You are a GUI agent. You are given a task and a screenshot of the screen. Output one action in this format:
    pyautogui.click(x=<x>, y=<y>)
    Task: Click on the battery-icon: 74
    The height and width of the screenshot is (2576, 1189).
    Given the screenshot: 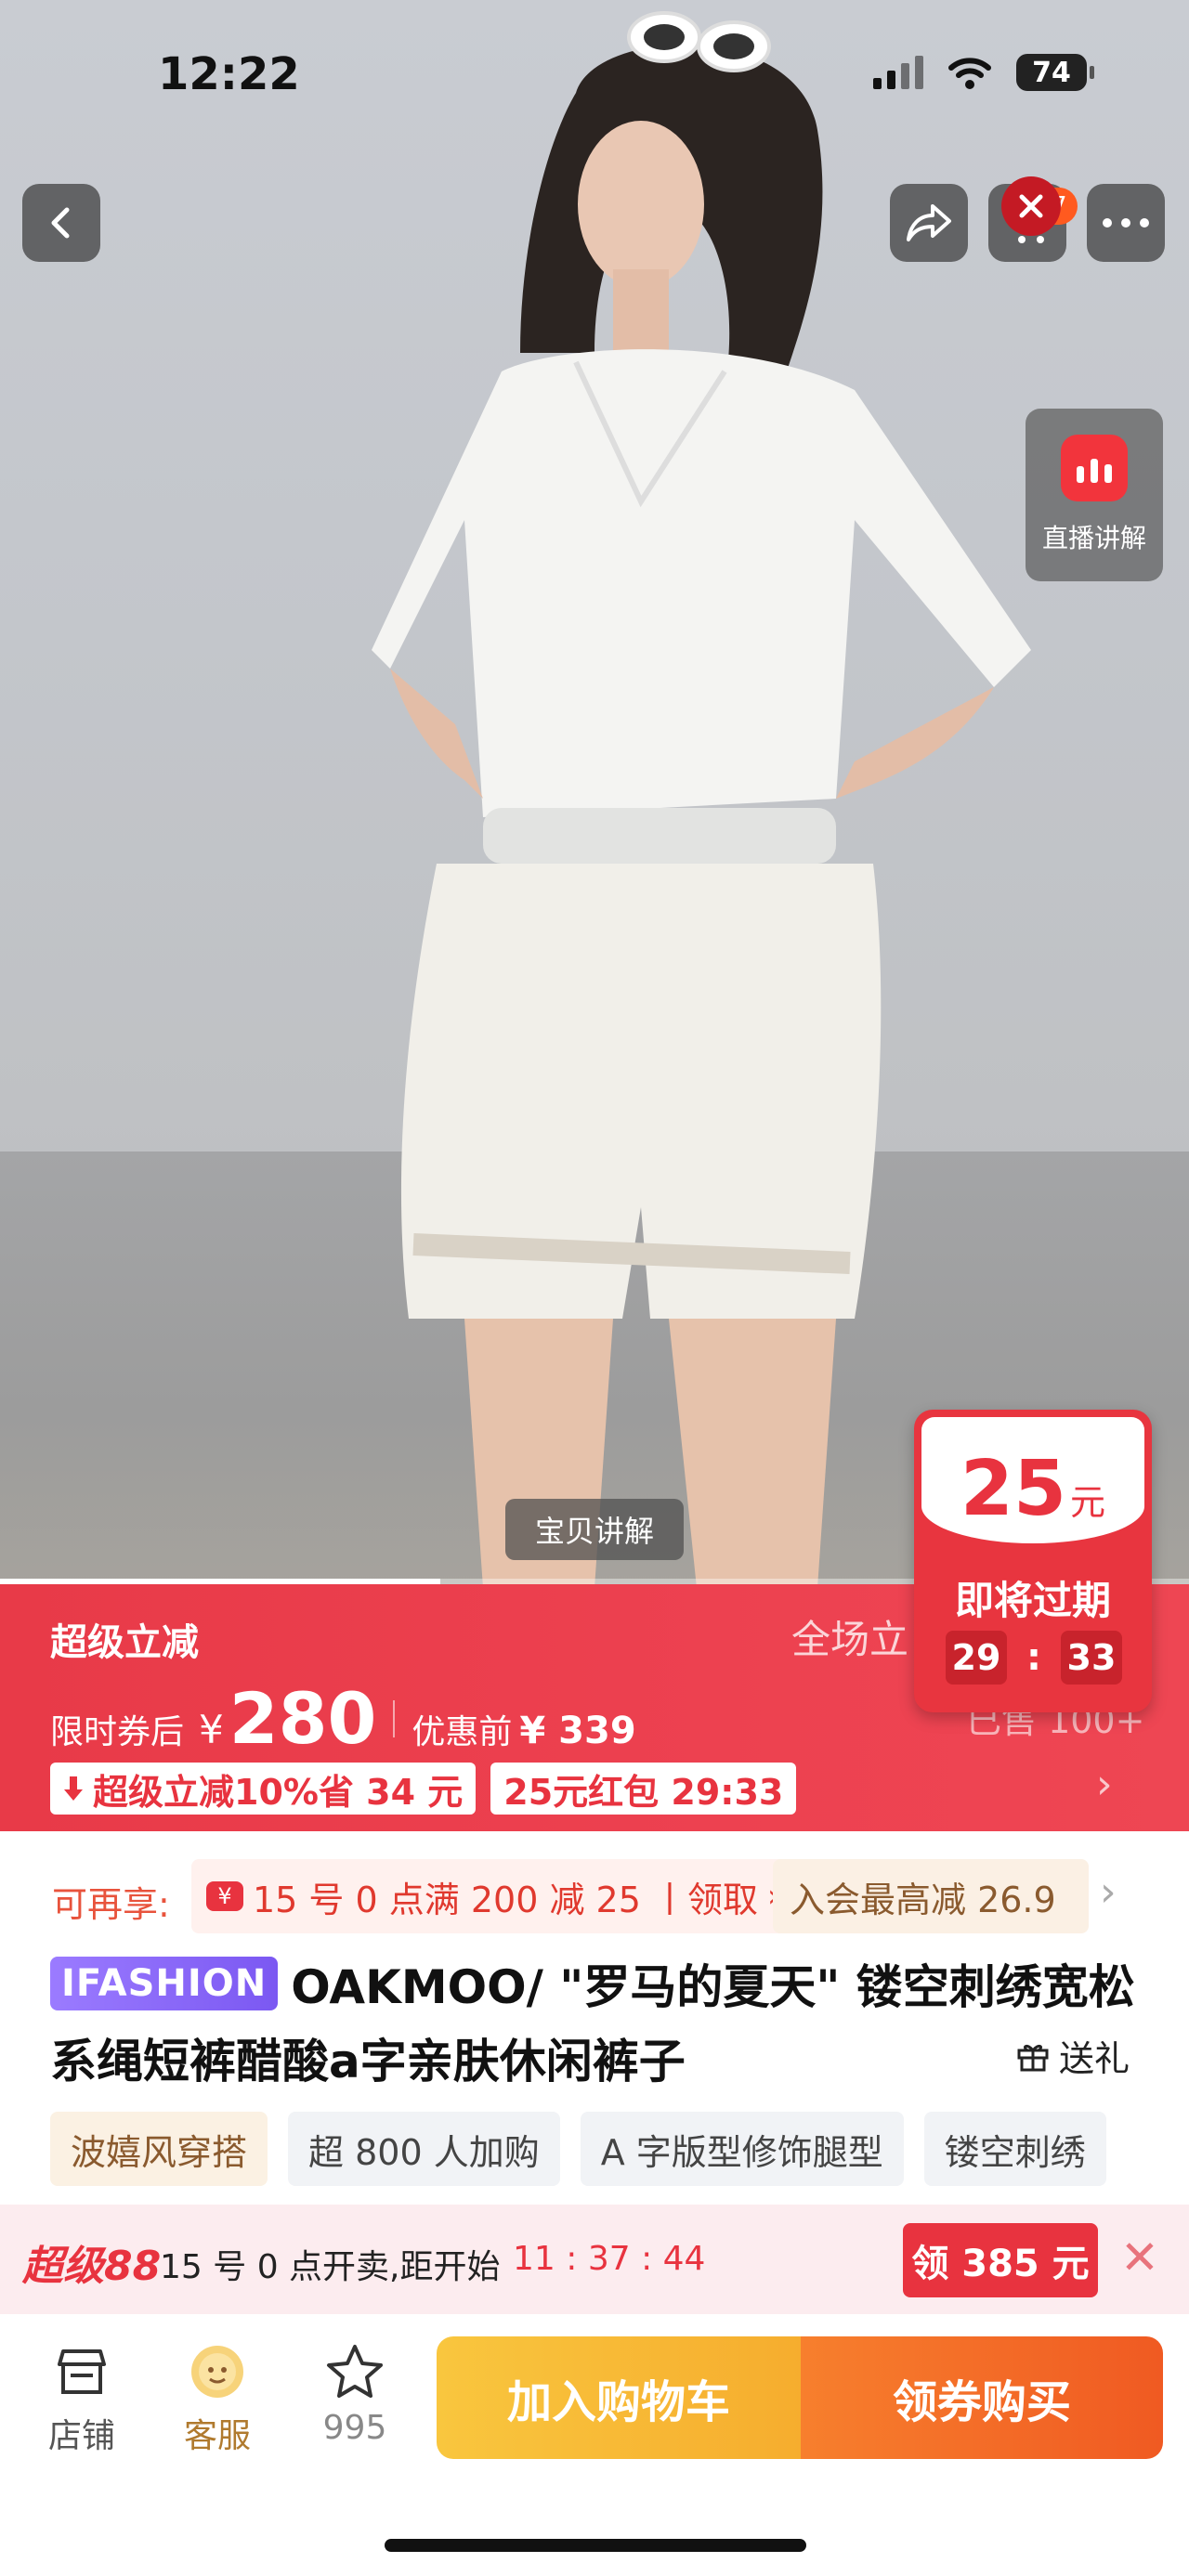 What is the action you would take?
    pyautogui.click(x=1055, y=72)
    